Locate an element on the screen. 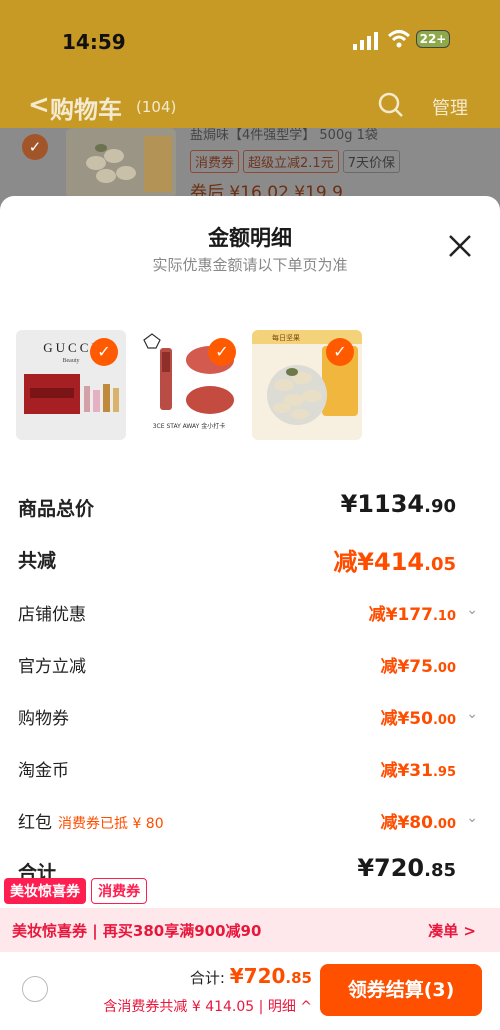  product-thumb-gucci: GUCCI Beauty ✓ is located at coordinates (71, 385).